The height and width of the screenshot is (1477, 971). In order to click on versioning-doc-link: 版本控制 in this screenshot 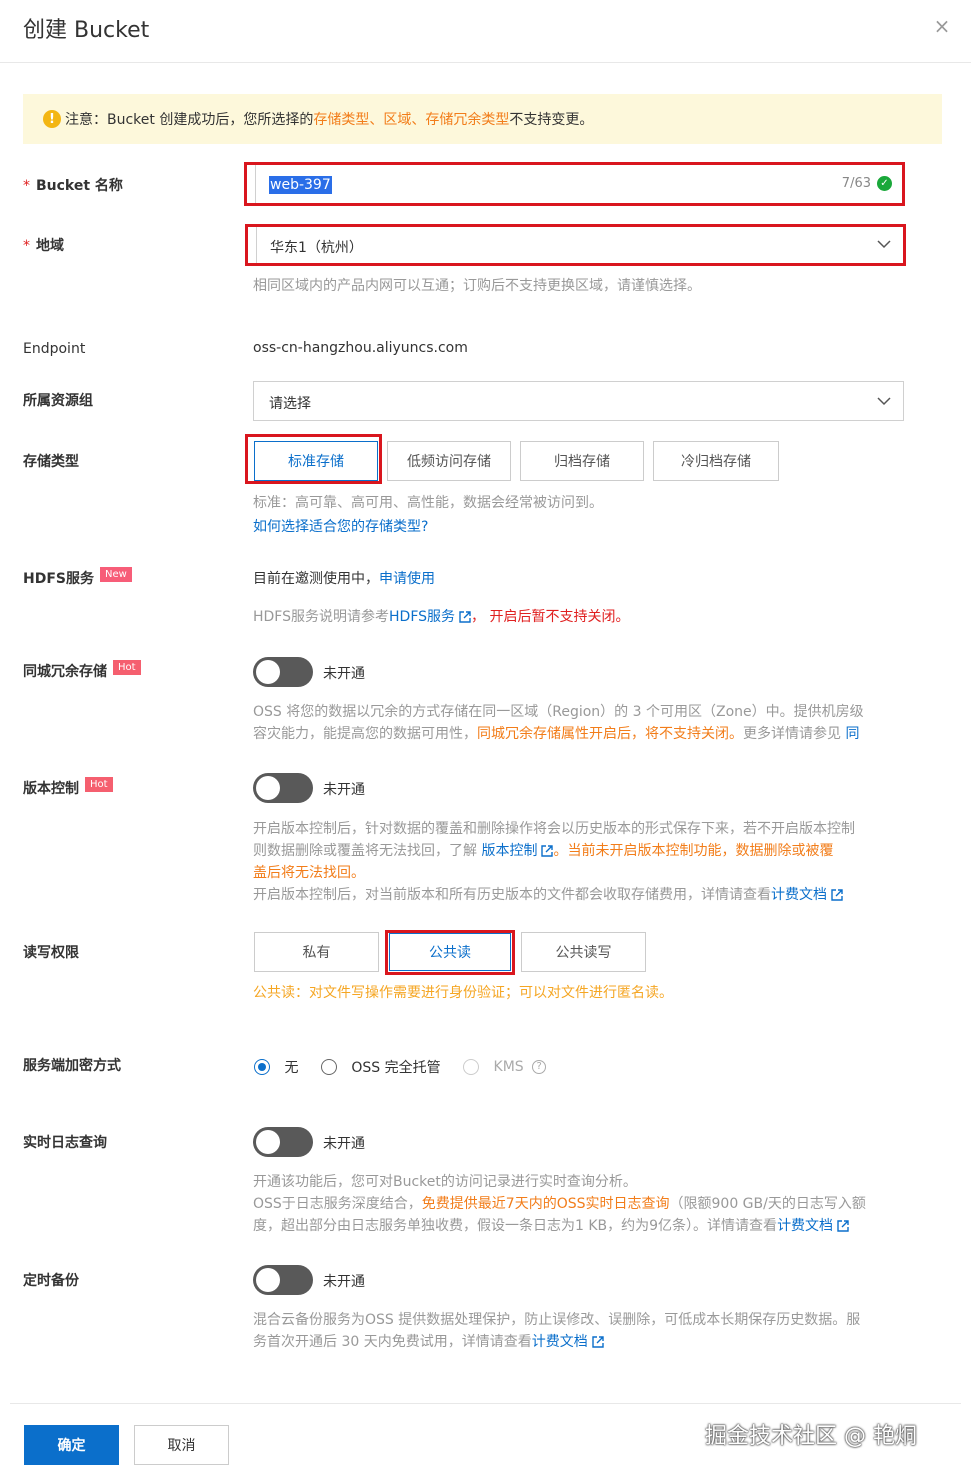, I will do `click(509, 851)`.